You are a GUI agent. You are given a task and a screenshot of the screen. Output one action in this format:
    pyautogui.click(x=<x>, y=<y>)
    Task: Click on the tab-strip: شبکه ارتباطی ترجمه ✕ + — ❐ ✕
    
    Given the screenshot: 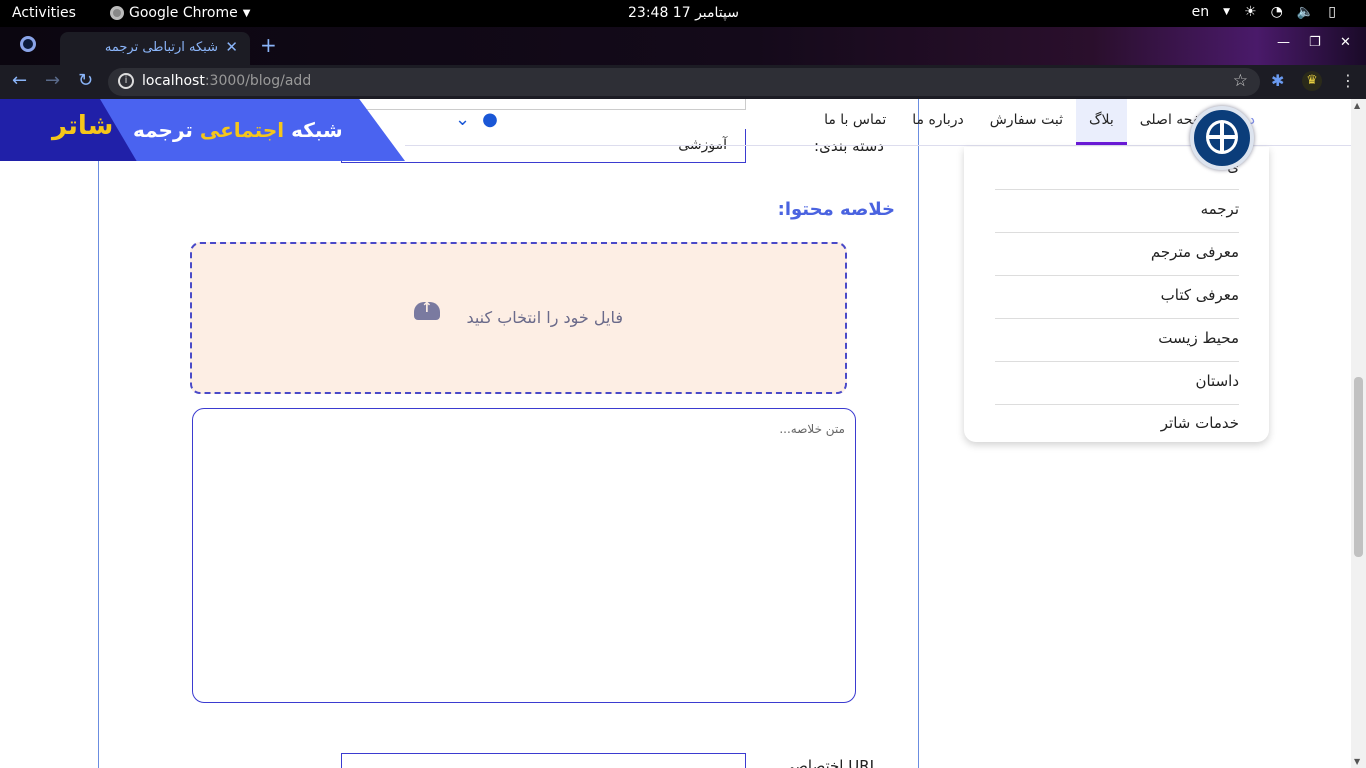 What is the action you would take?
    pyautogui.click(x=683, y=46)
    